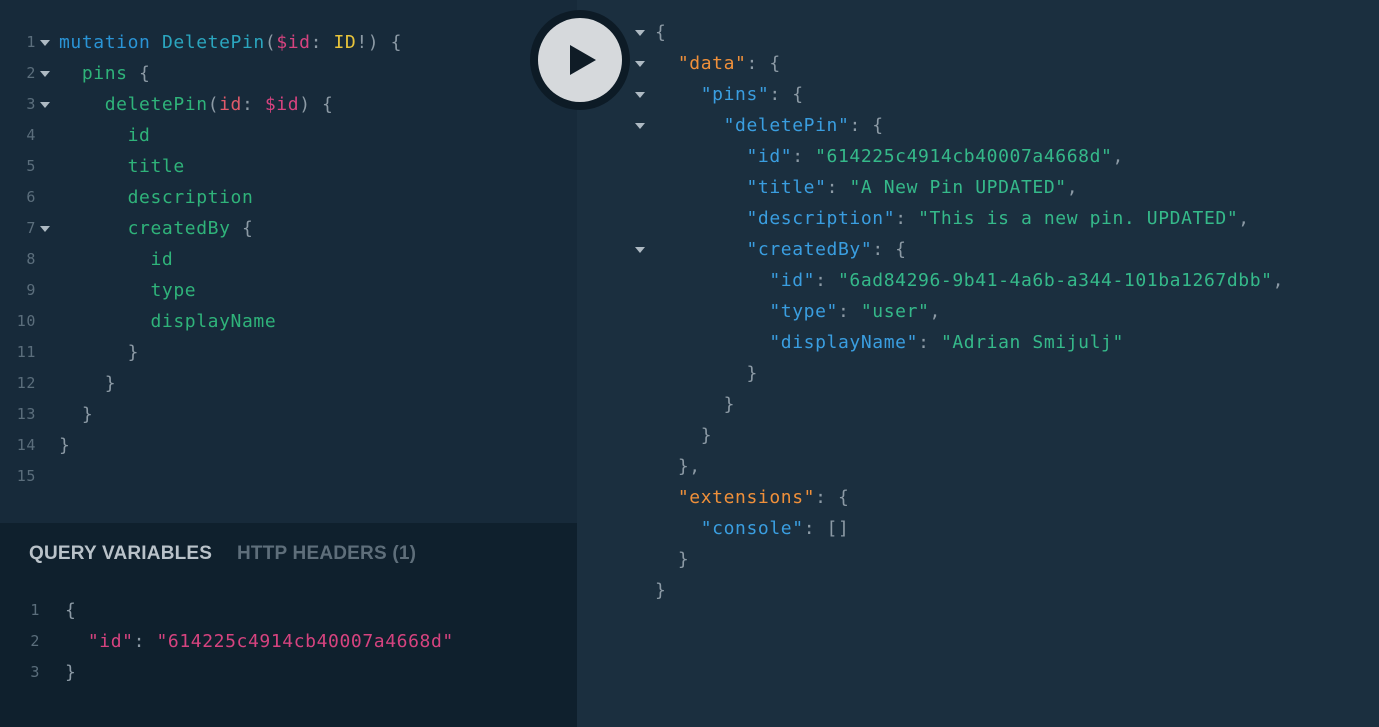 Image resolution: width=1379 pixels, height=727 pixels. Describe the element at coordinates (105, 73) in the screenshot. I see `code-text: pins {` at that location.